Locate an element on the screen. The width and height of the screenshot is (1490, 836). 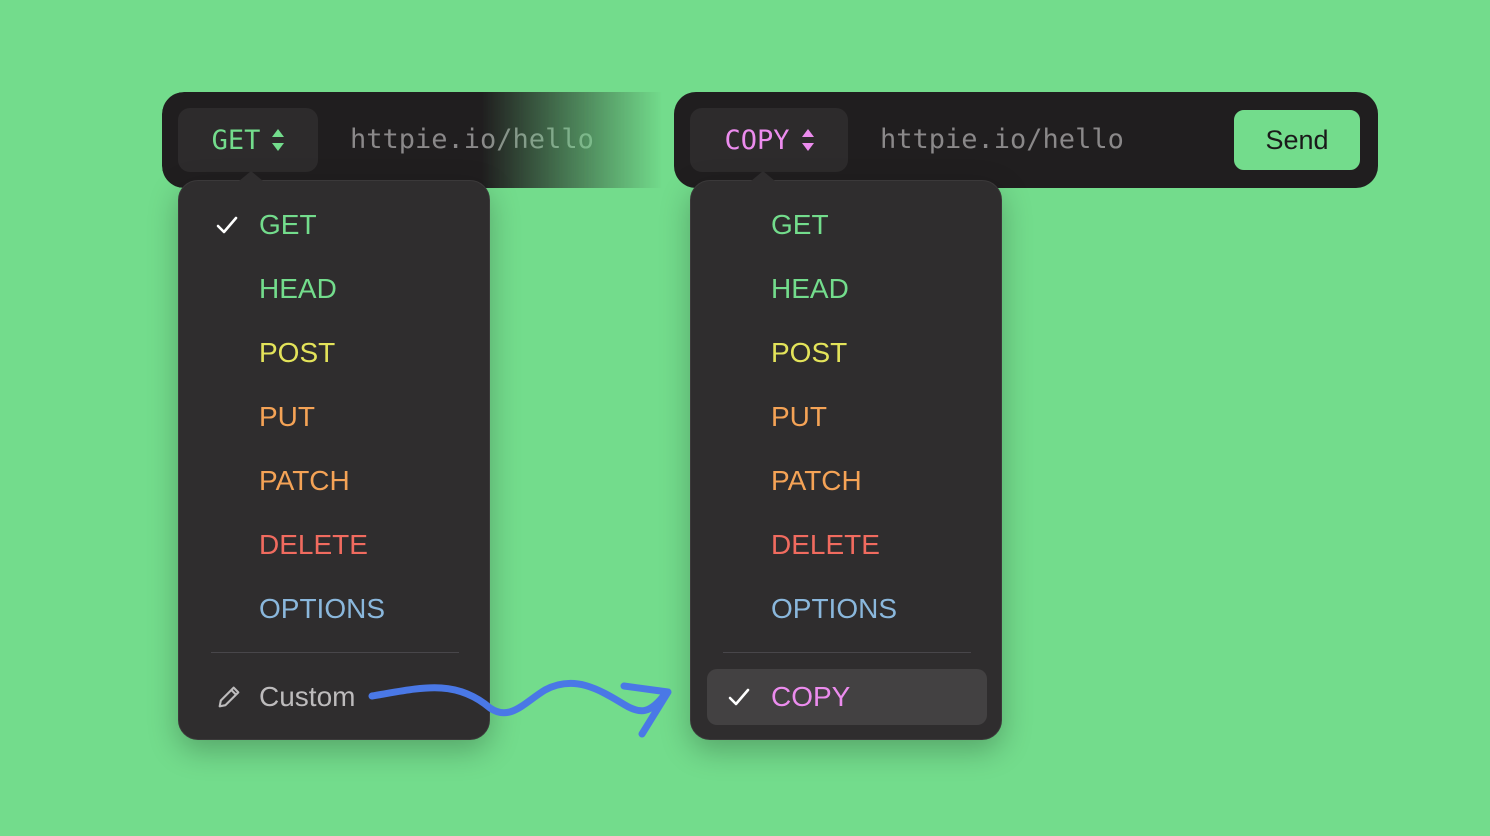
pencil-icon is located at coordinates (229, 697).